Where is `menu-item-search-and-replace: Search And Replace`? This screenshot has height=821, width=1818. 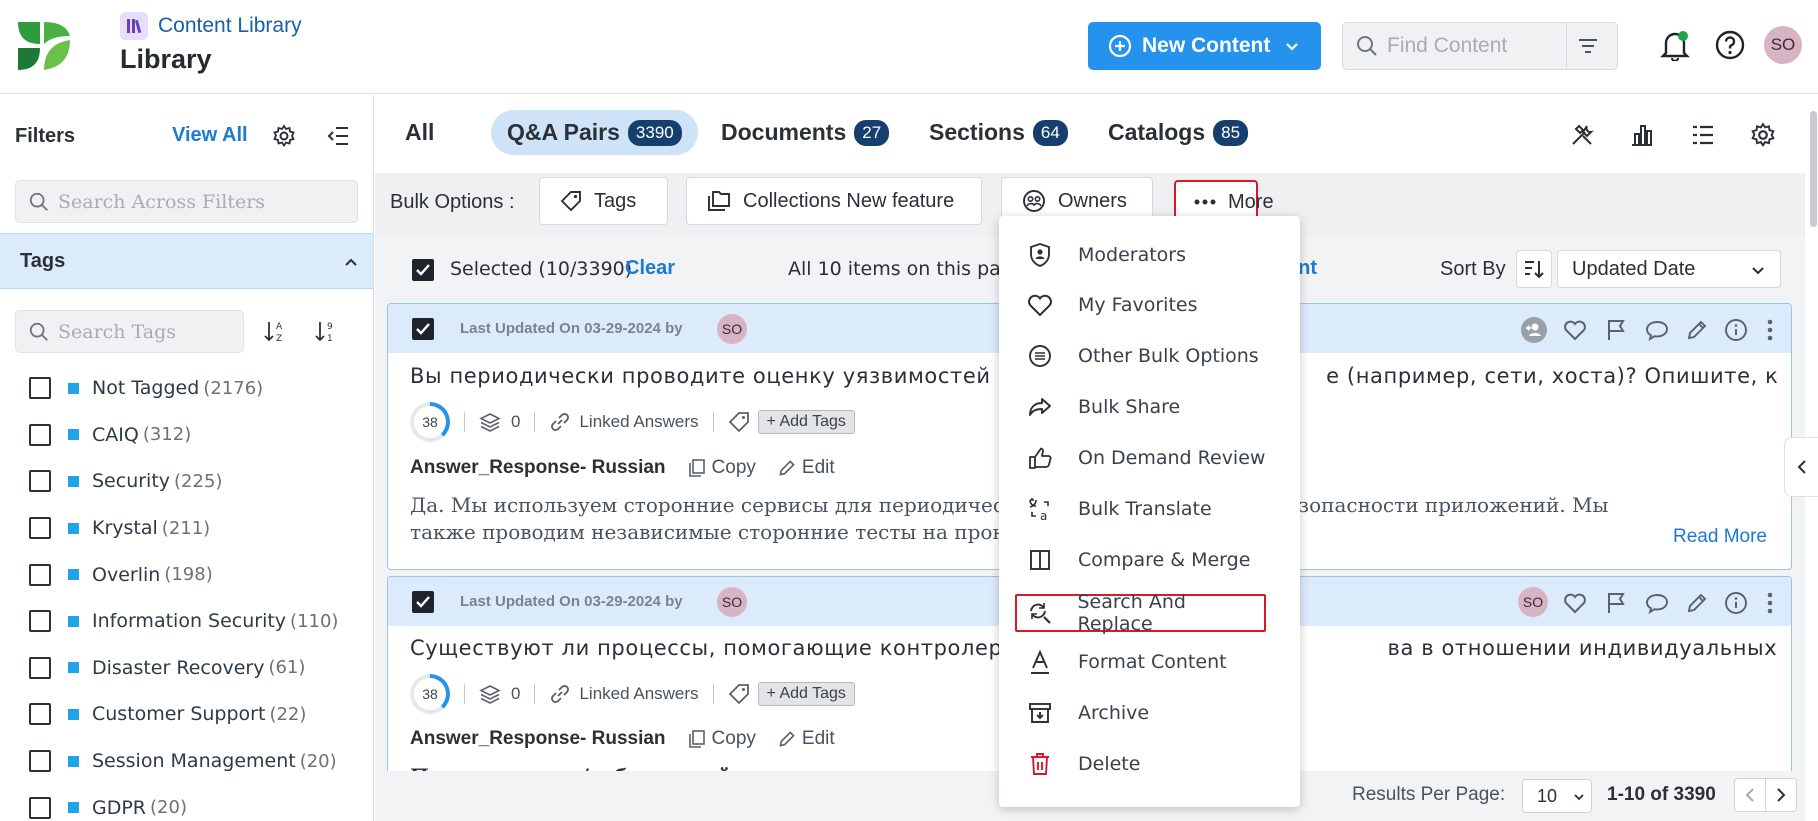
menu-item-search-and-replace: Search And Replace is located at coordinates (1140, 613).